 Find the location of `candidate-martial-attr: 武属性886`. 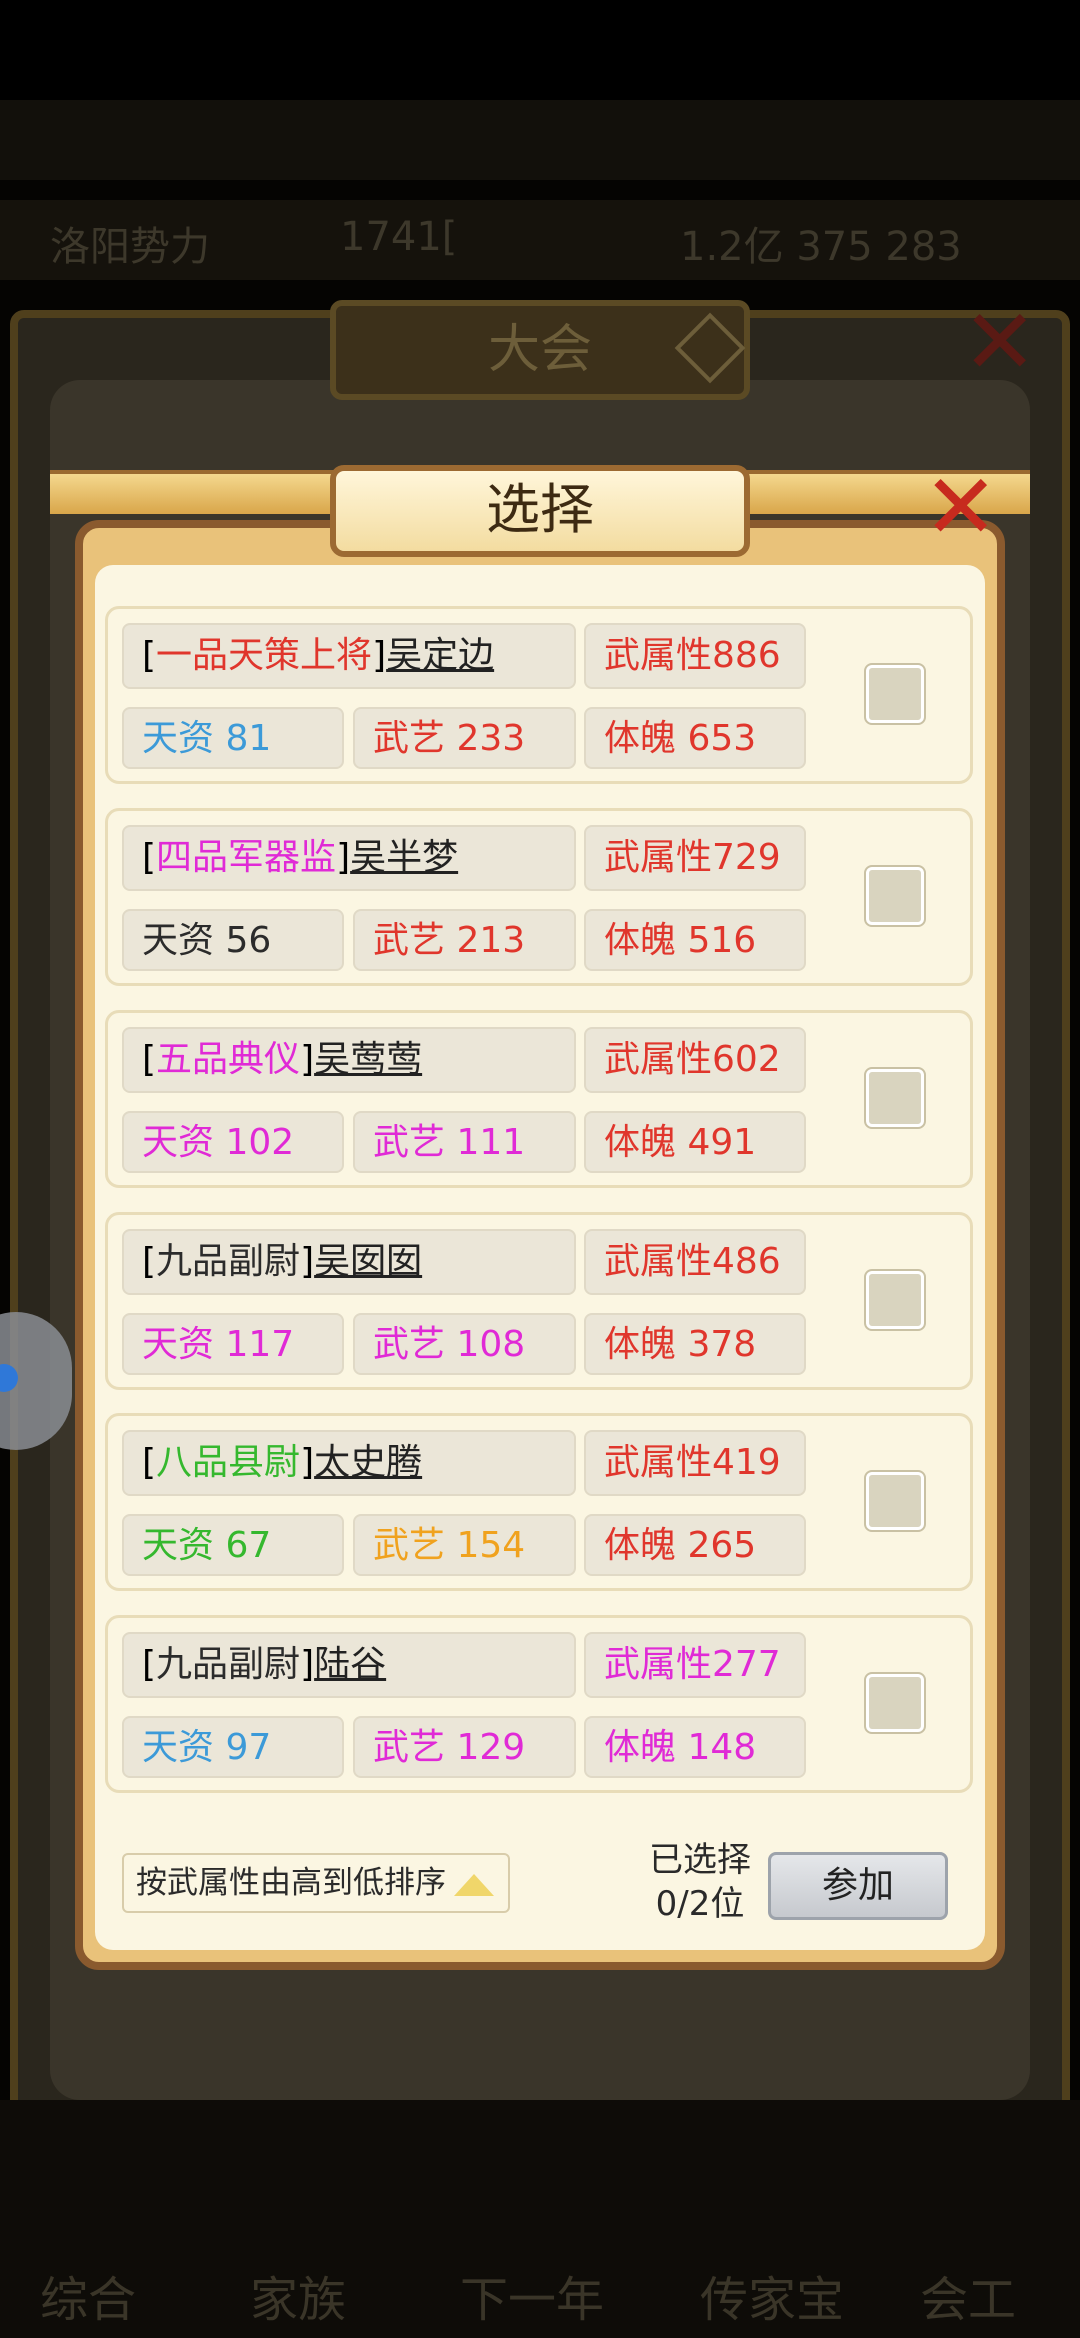

candidate-martial-attr: 武属性886 is located at coordinates (695, 656).